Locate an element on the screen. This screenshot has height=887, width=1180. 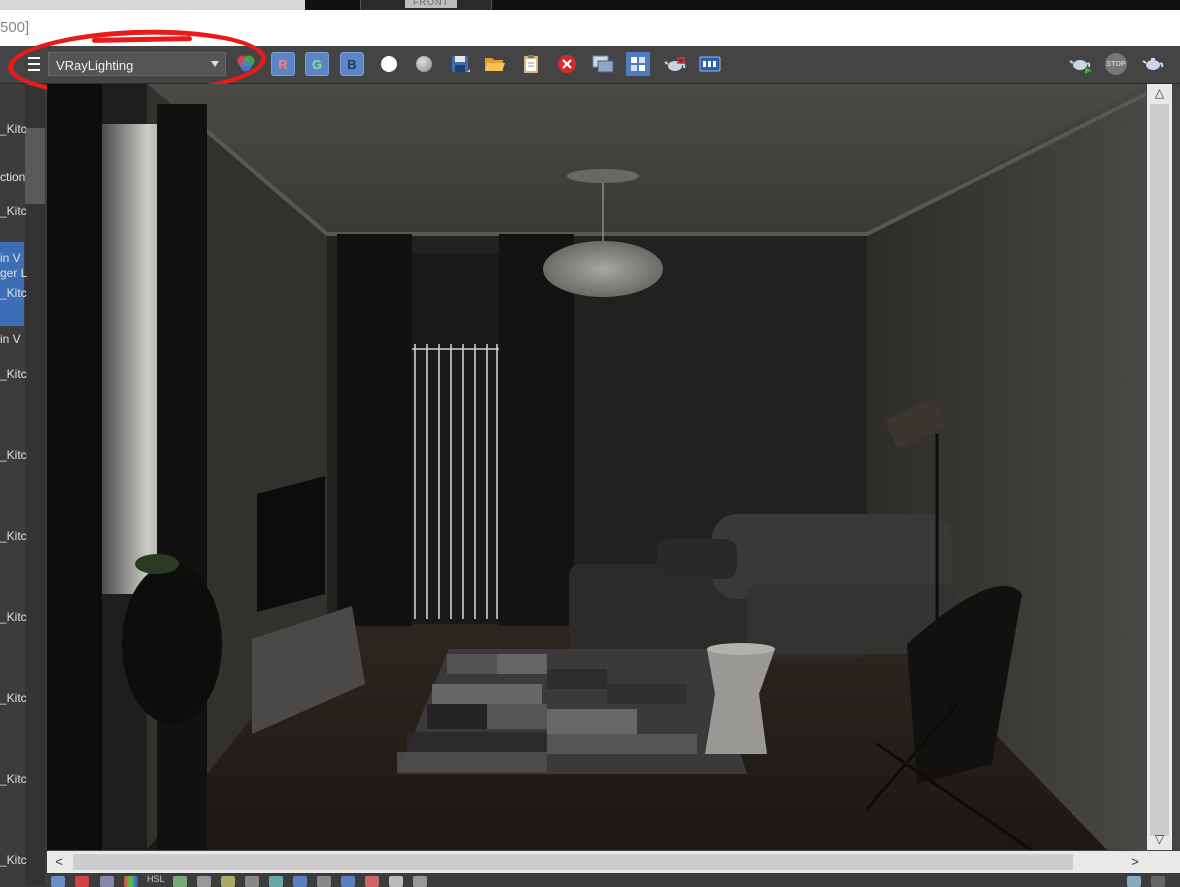
horizontal-scrollbar: < > is located at coordinates (597, 862).